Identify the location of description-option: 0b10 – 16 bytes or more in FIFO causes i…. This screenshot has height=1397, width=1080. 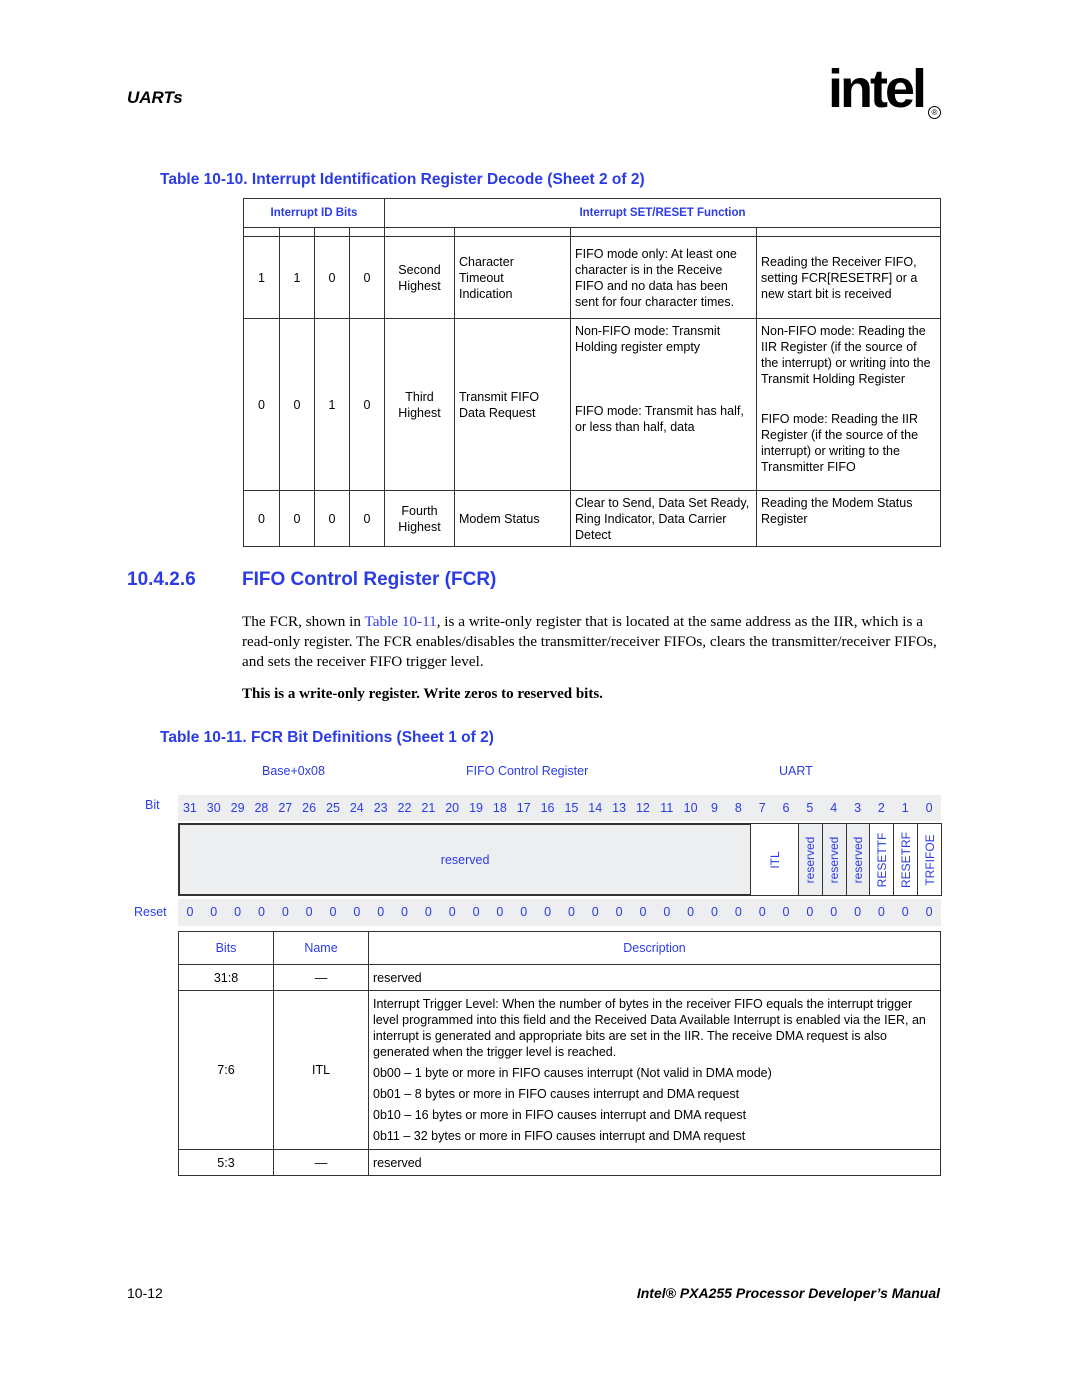
(560, 1115).